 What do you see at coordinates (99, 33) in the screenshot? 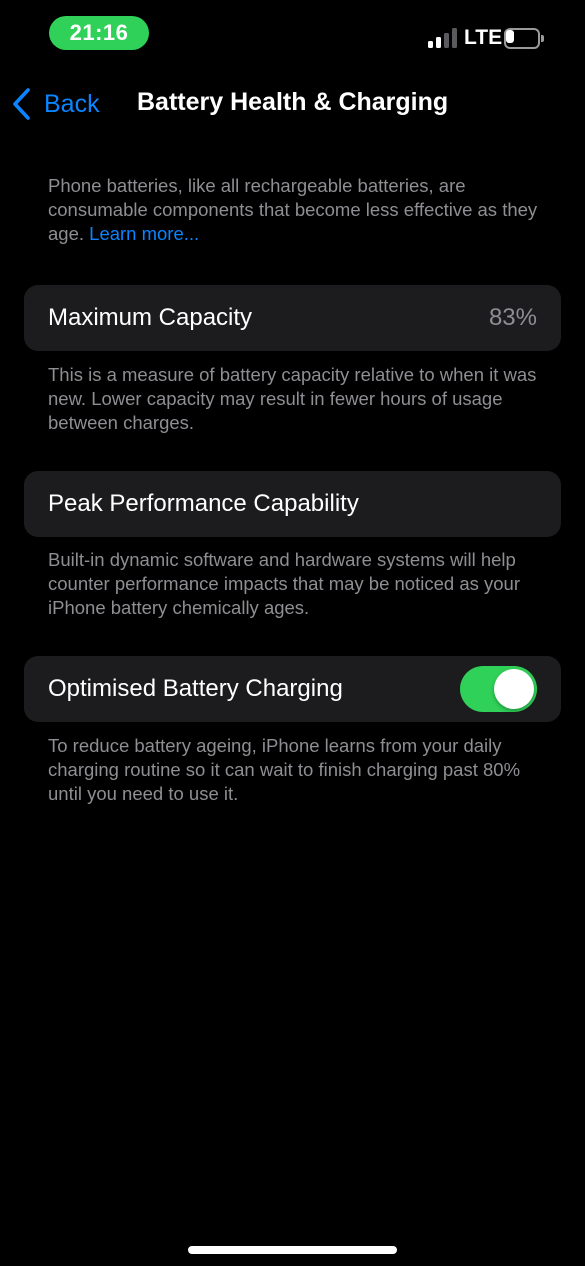
I see `status-time: 21:16` at bounding box center [99, 33].